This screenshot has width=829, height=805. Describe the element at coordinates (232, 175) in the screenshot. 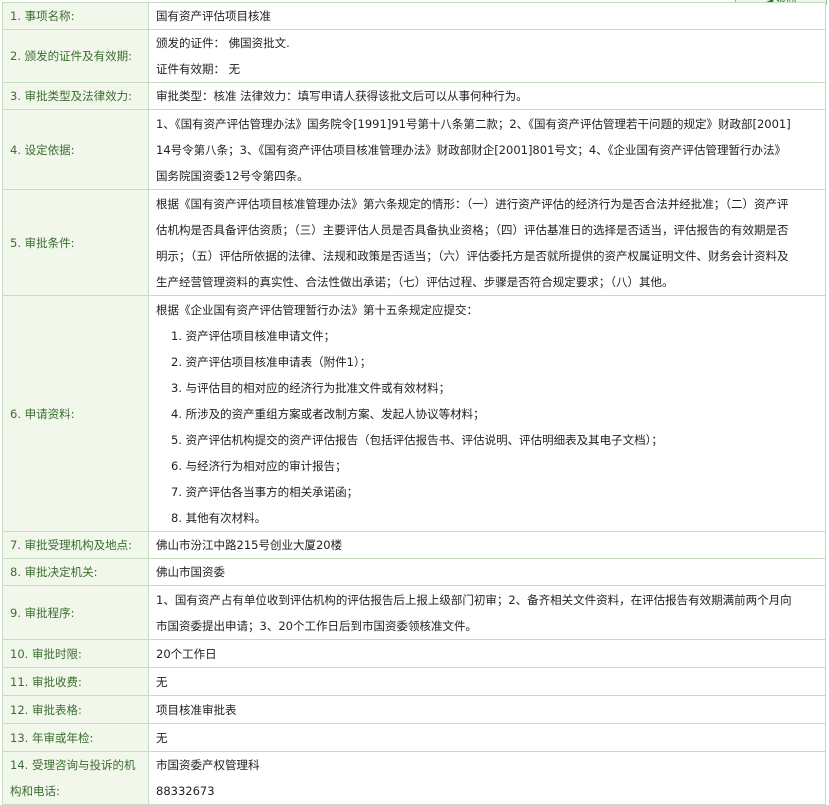

I see `value-line: 国务院国资委12号令第四条。` at that location.